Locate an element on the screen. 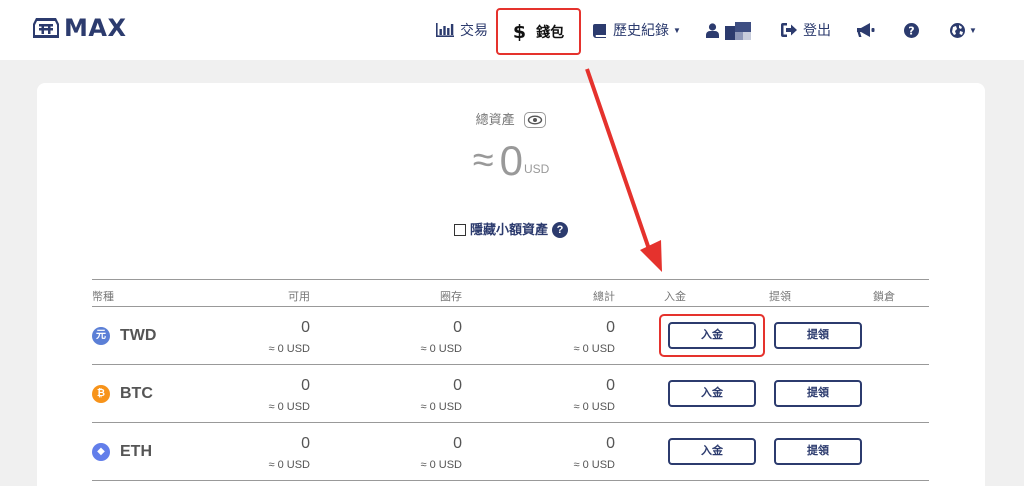  total-assets-value: ≈0USD is located at coordinates (511, 161).